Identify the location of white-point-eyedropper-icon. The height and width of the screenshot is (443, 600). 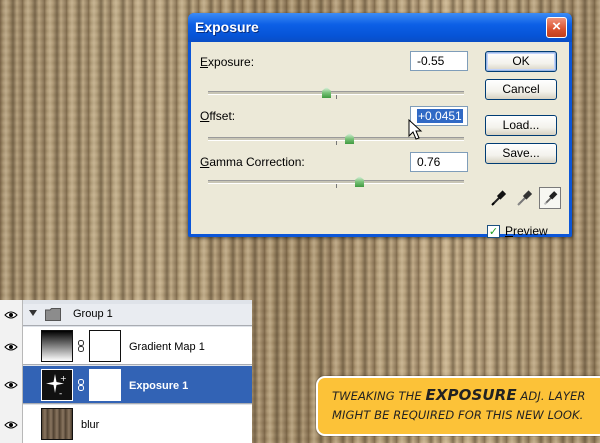
(550, 198).